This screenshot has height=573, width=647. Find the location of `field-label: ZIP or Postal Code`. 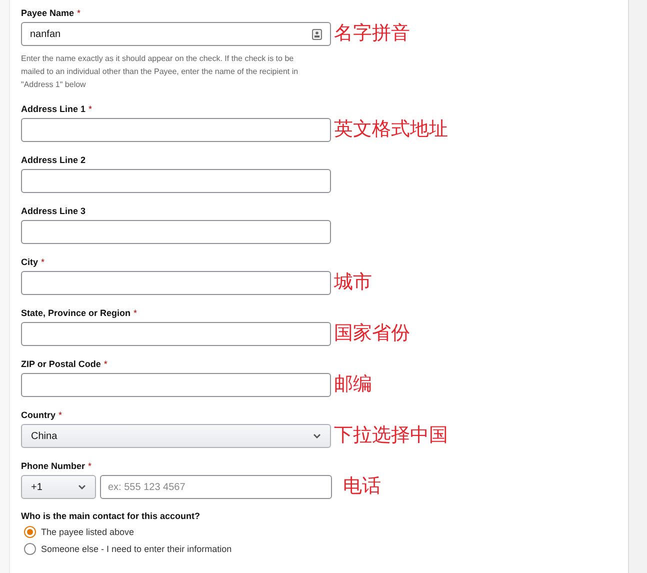

field-label: ZIP or Postal Code is located at coordinates (61, 364).